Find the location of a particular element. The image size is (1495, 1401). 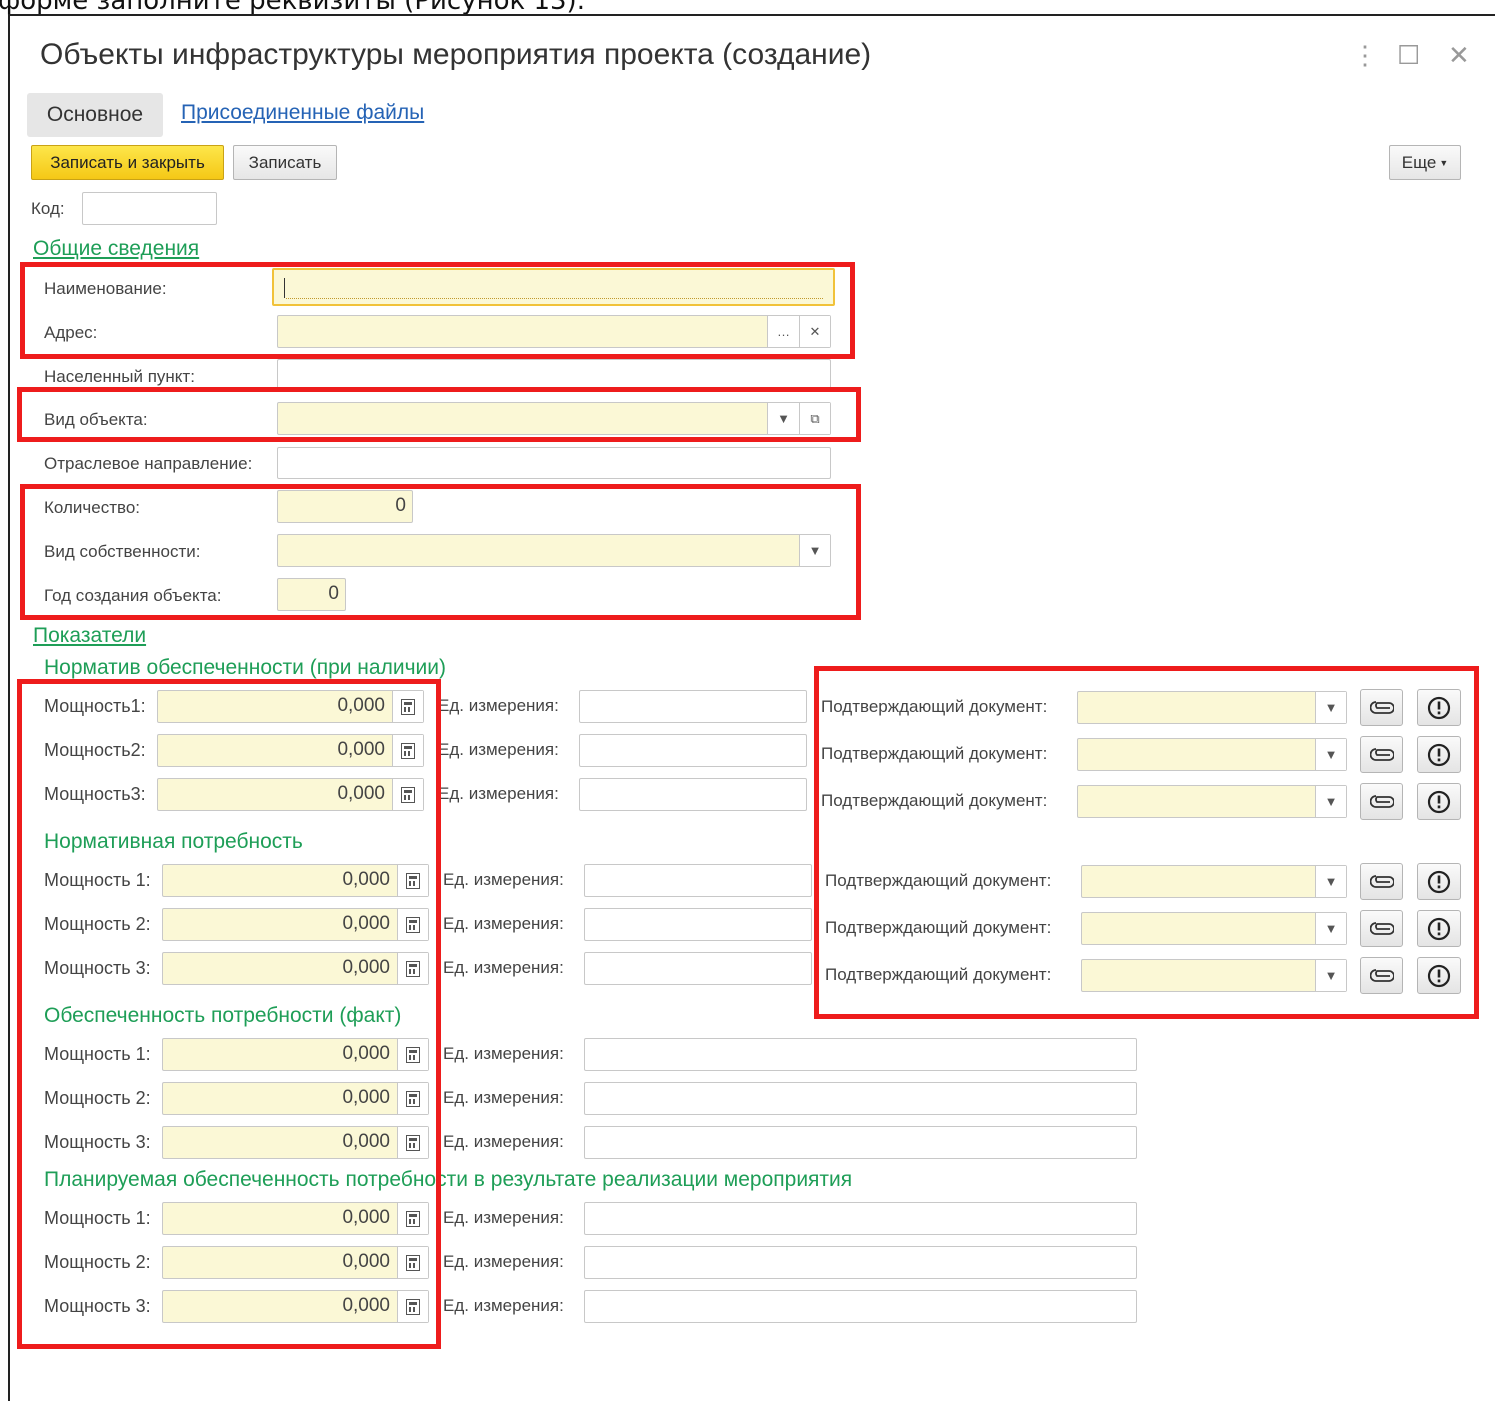

general-section-title: Общие сведения is located at coordinates (116, 249).